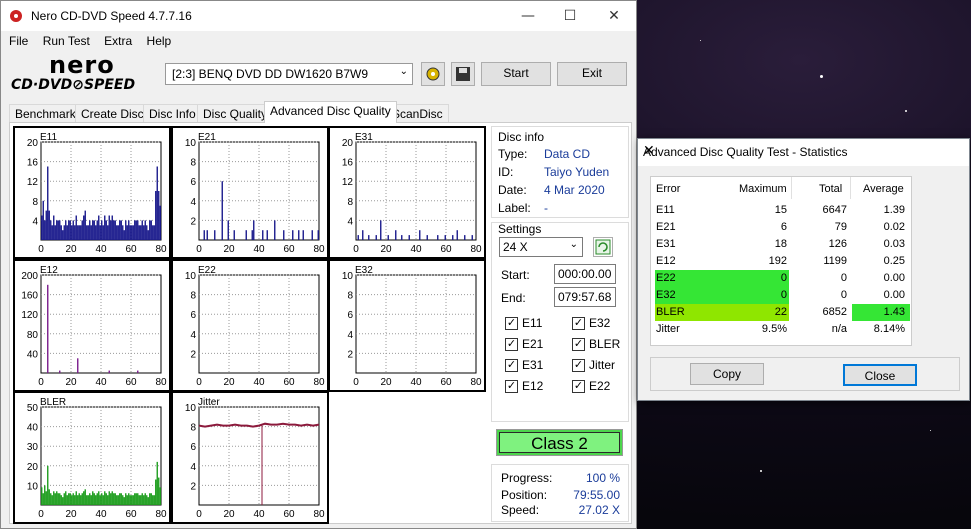 Image resolution: width=971 pixels, height=529 pixels. I want to click on stats-cell-e32-maximum: 0, so click(783, 295).